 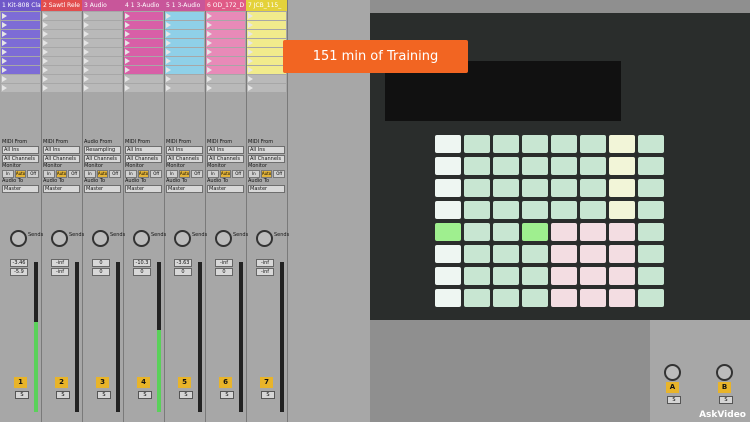 I want to click on volume-value: -3.63, so click(x=183, y=263).